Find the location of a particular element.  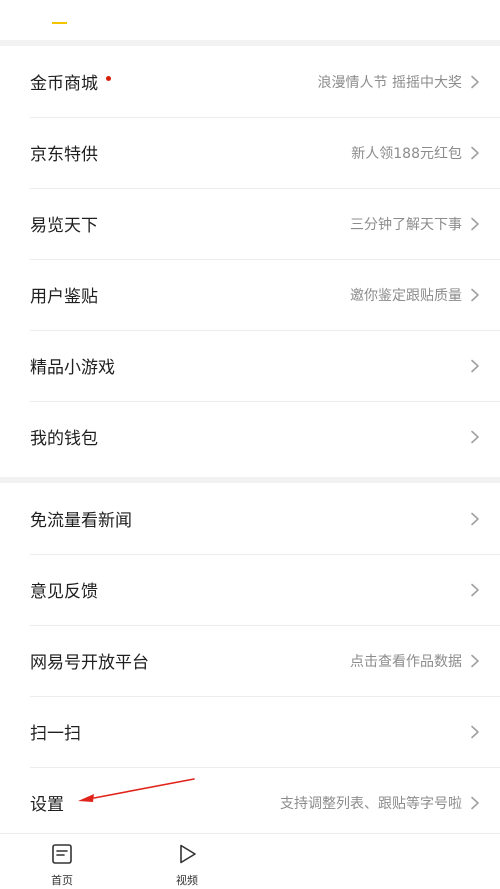

menu-item-hint: 点击查看作品数据 is located at coordinates (406, 661).